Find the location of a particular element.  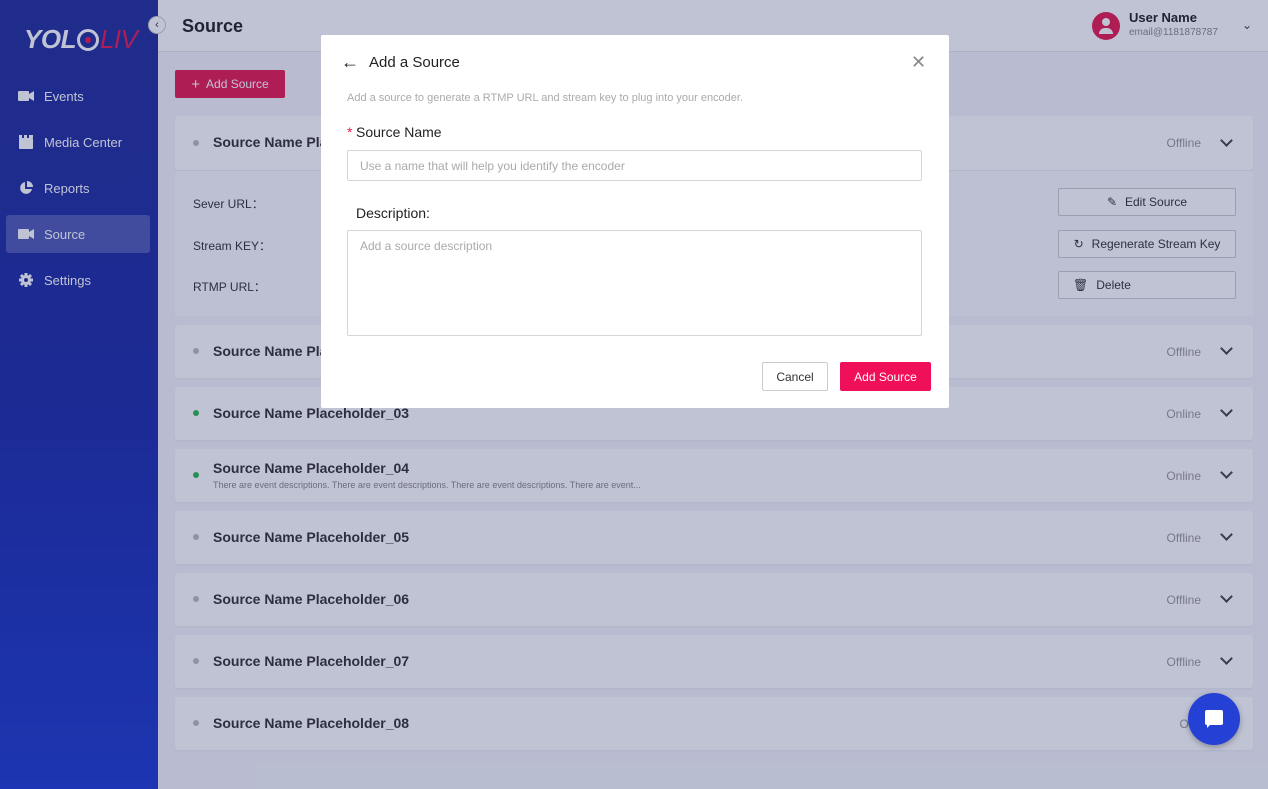

cancel-button: Cancel is located at coordinates (795, 376).